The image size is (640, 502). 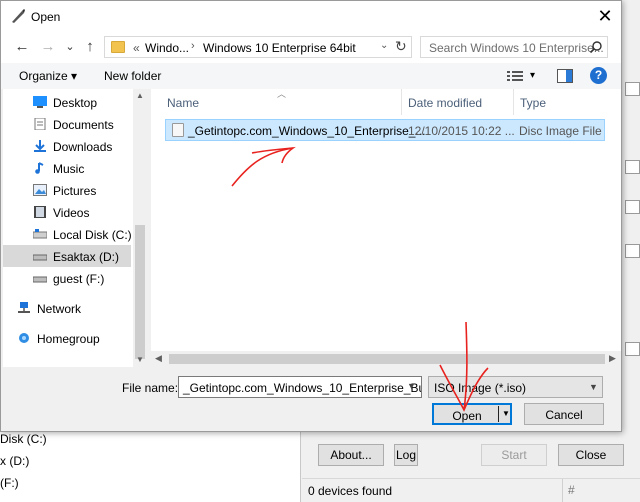 What do you see at coordinates (14, 461) in the screenshot?
I see `background-drive-item: x (D:)` at bounding box center [14, 461].